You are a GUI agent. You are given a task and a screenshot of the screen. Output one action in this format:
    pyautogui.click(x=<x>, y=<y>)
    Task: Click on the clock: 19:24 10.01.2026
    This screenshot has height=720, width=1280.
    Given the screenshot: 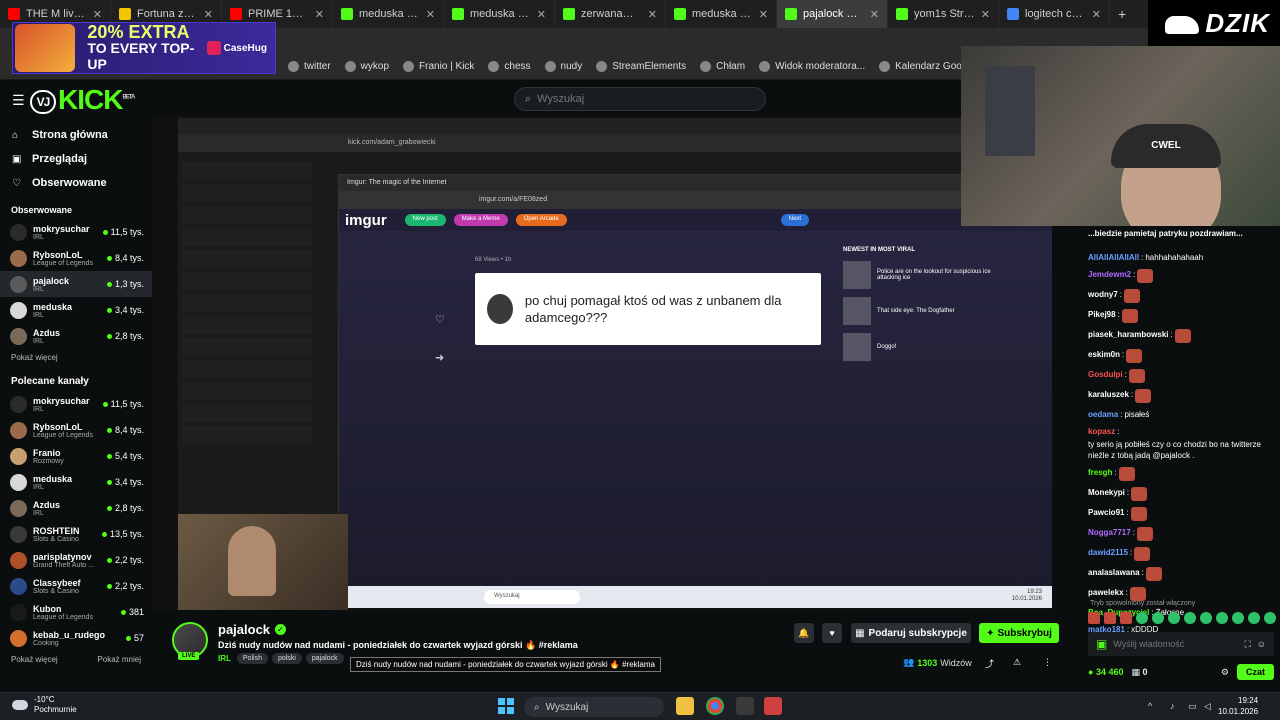 What is the action you would take?
    pyautogui.click(x=1238, y=706)
    